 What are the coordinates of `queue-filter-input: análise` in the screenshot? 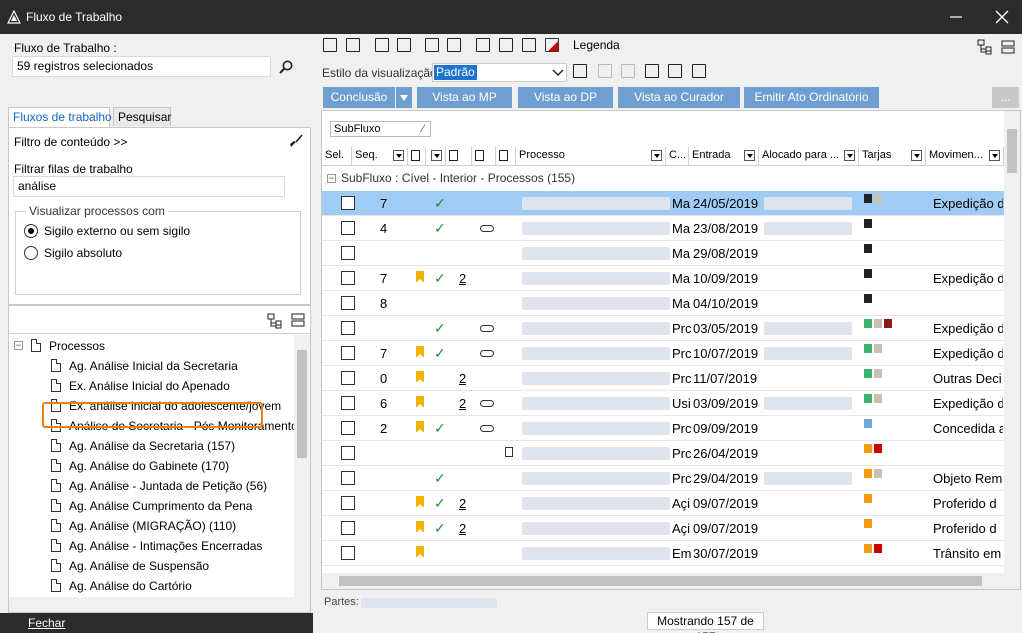 It's located at (149, 186).